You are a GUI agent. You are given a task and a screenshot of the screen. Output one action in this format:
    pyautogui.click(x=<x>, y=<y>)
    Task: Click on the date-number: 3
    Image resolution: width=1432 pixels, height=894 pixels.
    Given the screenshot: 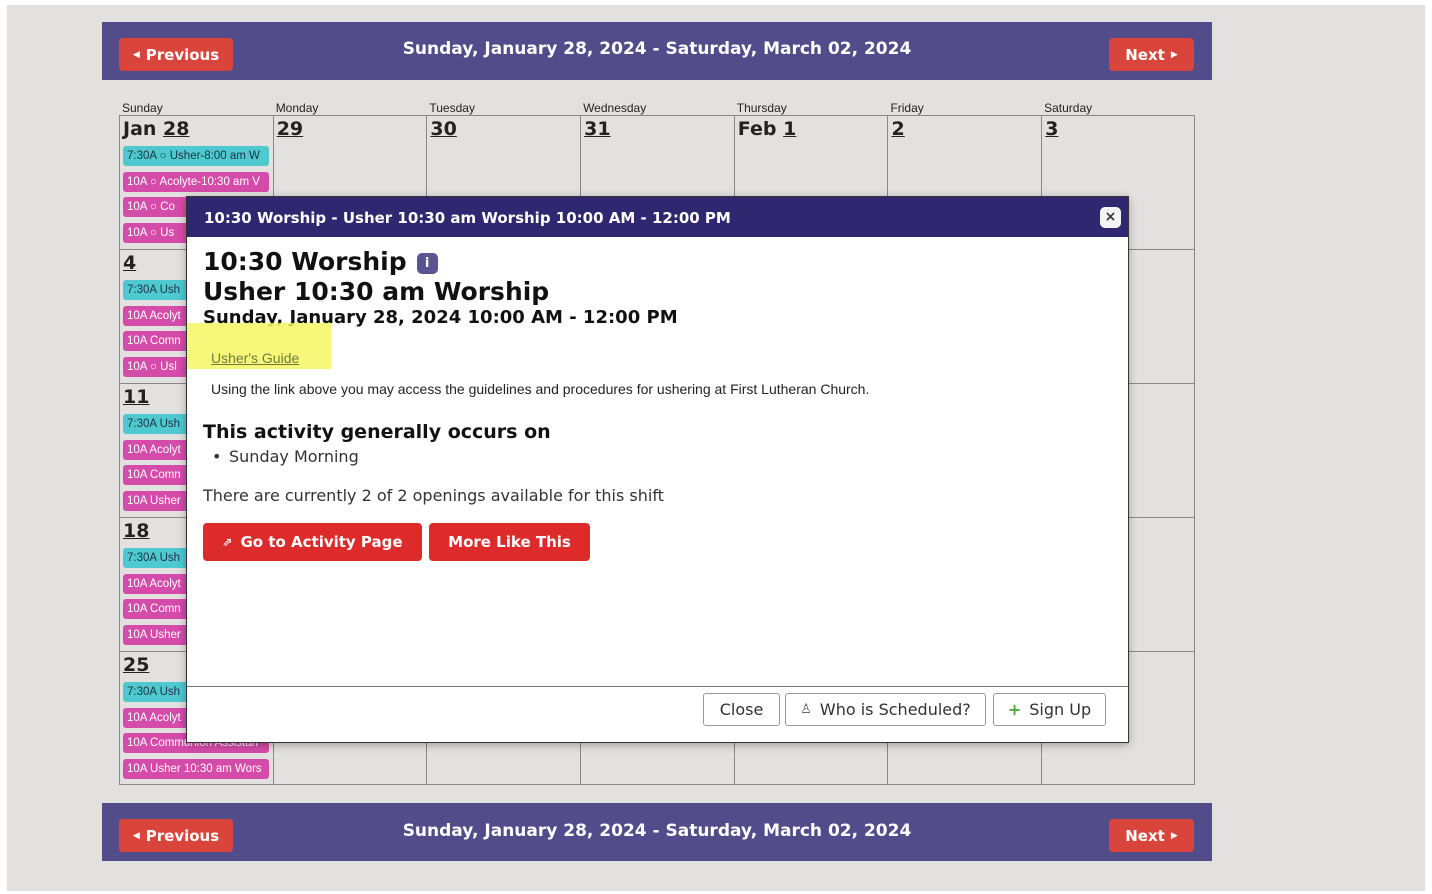 What is the action you would take?
    pyautogui.click(x=1051, y=129)
    